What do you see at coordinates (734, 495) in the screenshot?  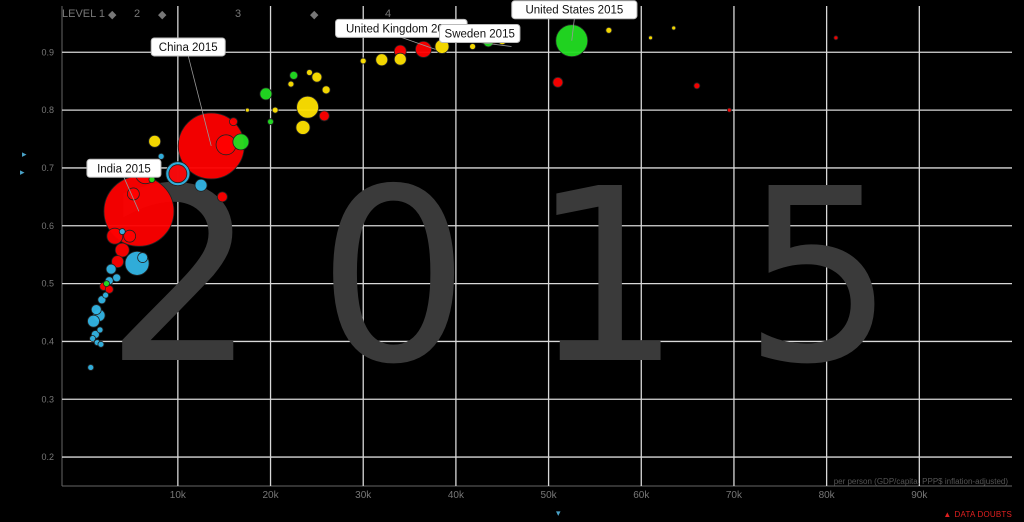 I see `x-tick-label: 70k` at bounding box center [734, 495].